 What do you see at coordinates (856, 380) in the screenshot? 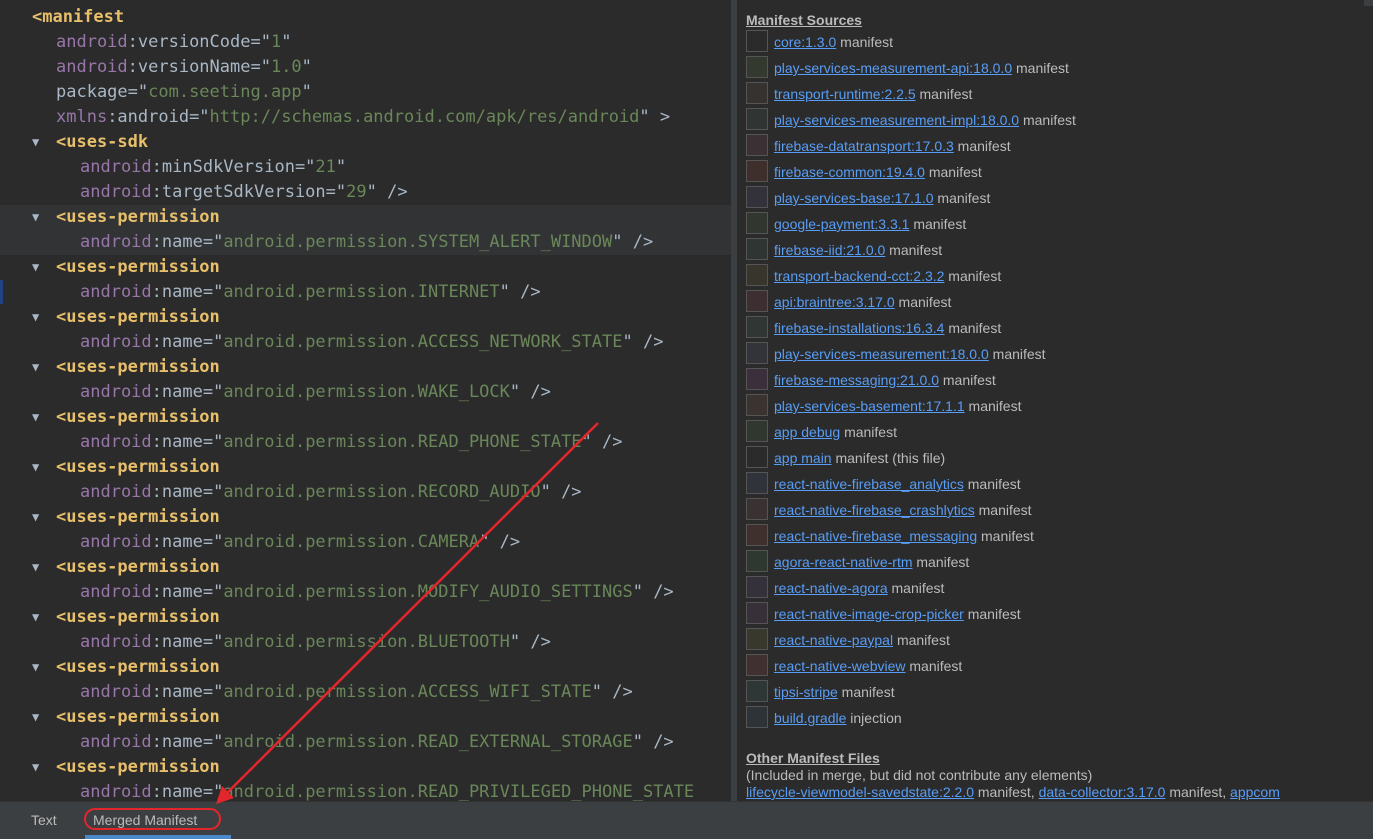
I see `source-link: firebase-messaging:21.0.0` at bounding box center [856, 380].